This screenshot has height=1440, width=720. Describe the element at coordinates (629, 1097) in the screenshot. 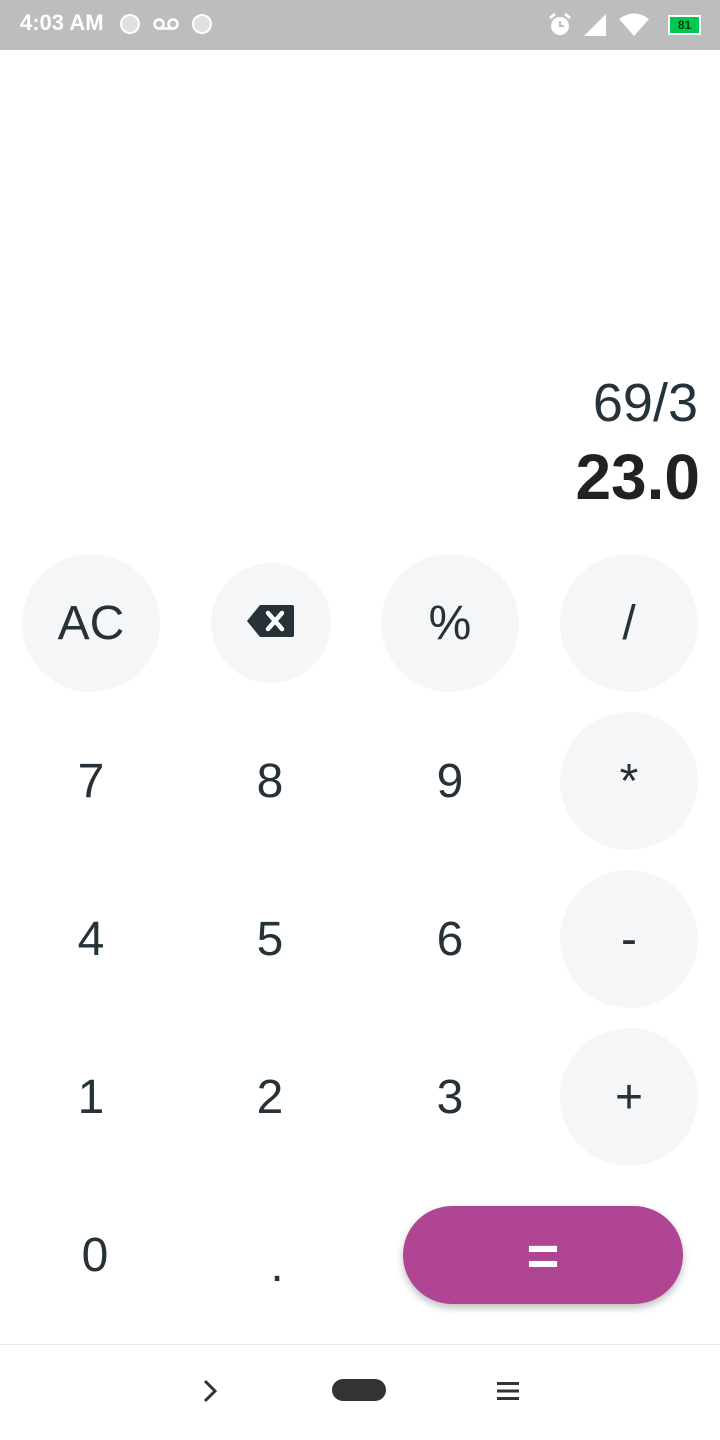

I see `add-button: +` at that location.